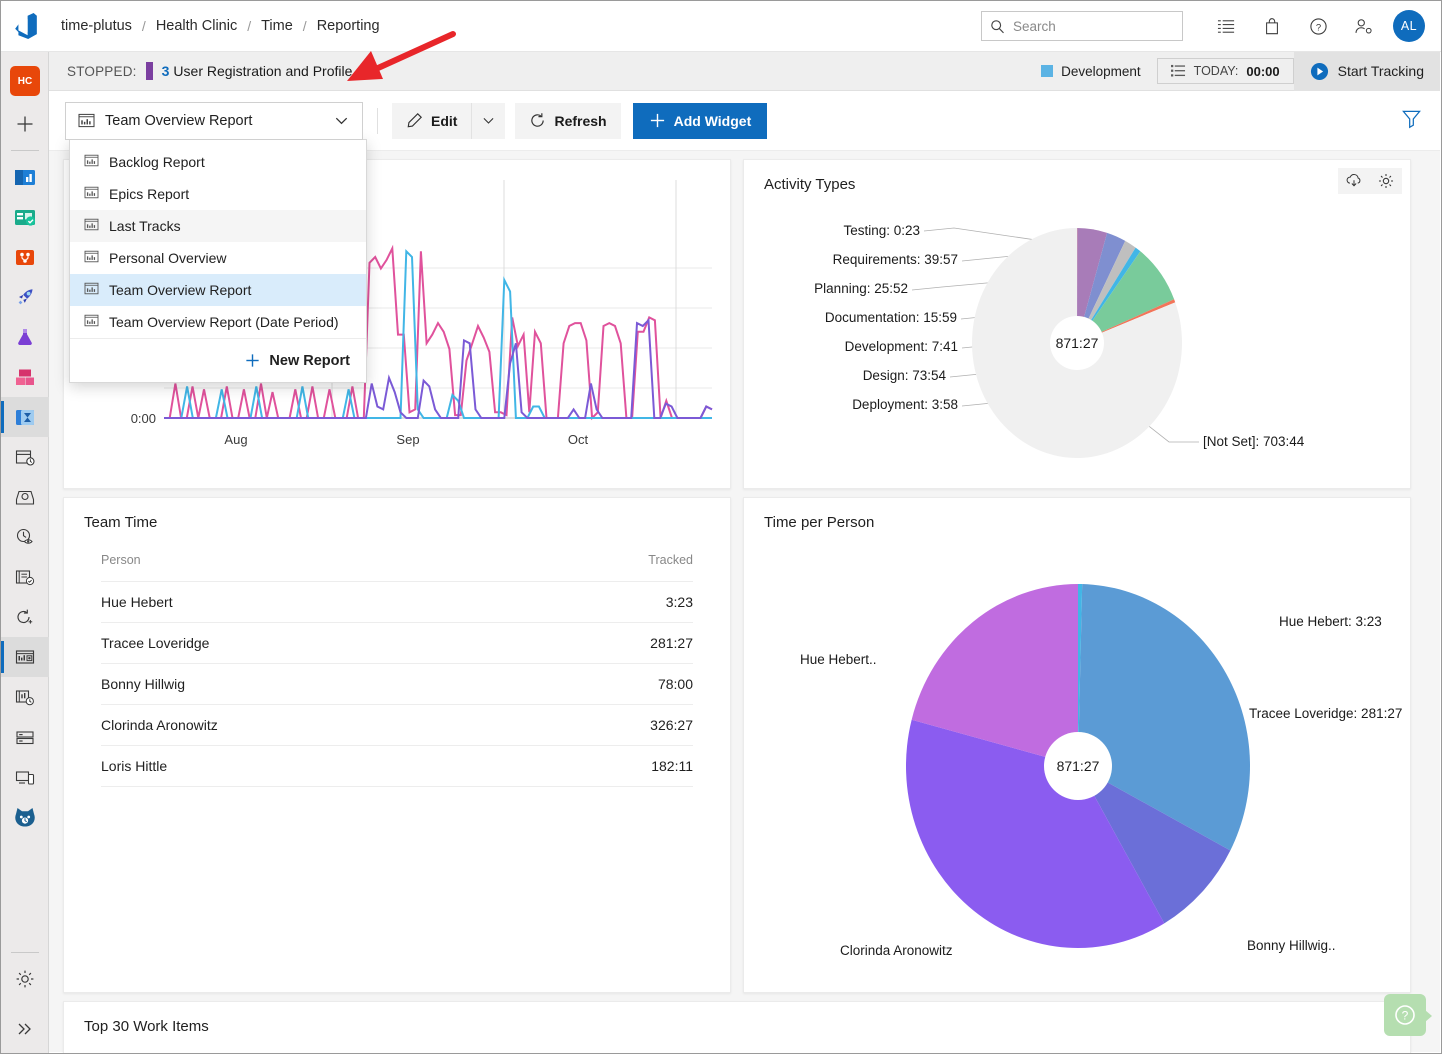 This screenshot has height=1054, width=1442. What do you see at coordinates (218, 322) in the screenshot?
I see `report-dropdown-item: Team Overview Report (Date Period)` at bounding box center [218, 322].